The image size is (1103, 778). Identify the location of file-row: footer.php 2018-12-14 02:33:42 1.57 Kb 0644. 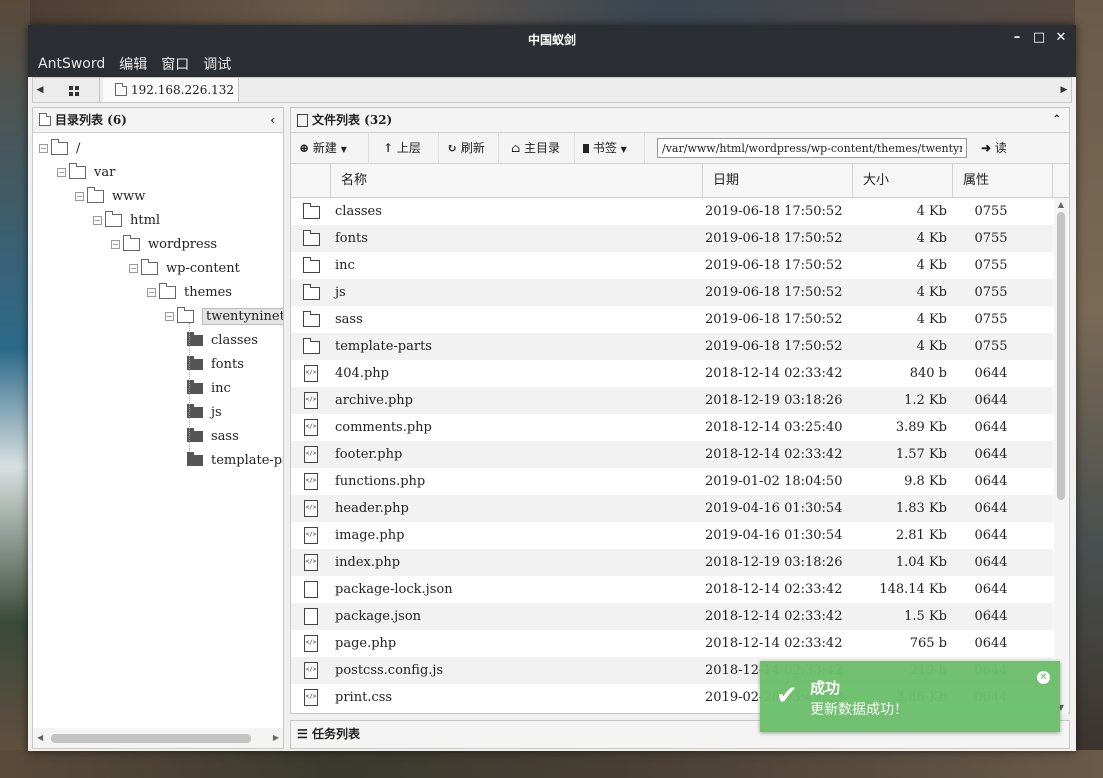
(672, 454).